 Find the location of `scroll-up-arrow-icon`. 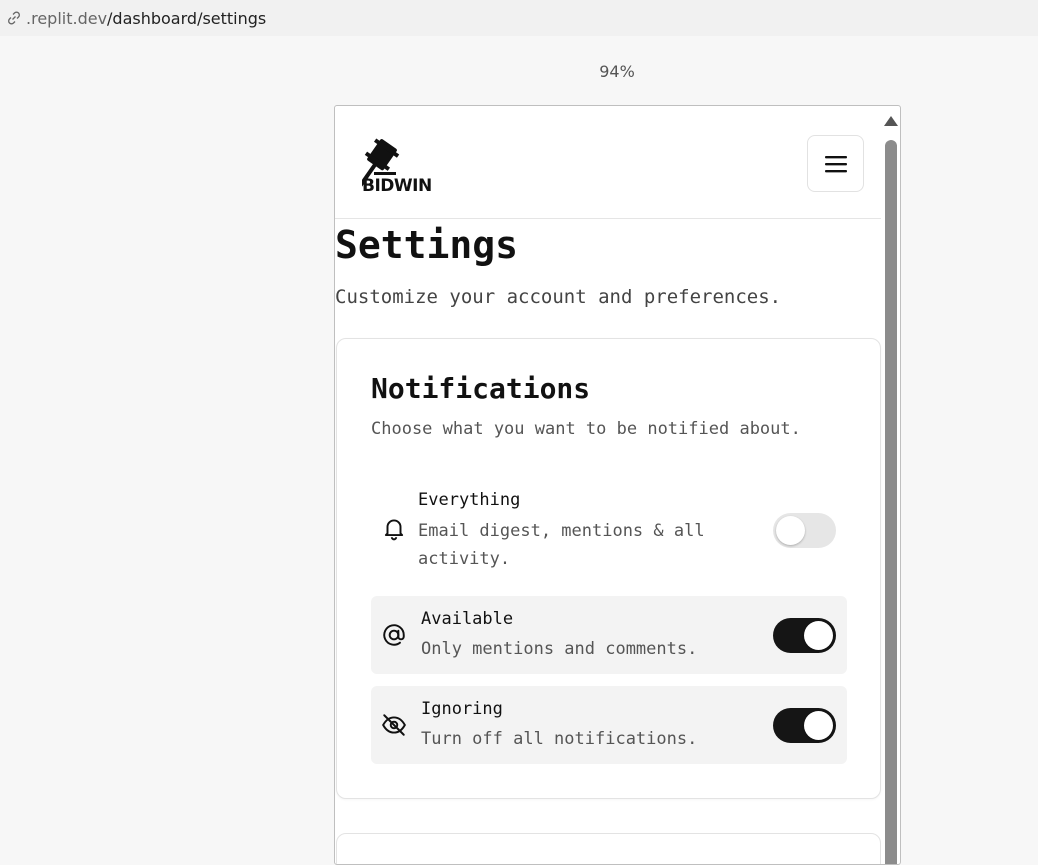

scroll-up-arrow-icon is located at coordinates (891, 121).